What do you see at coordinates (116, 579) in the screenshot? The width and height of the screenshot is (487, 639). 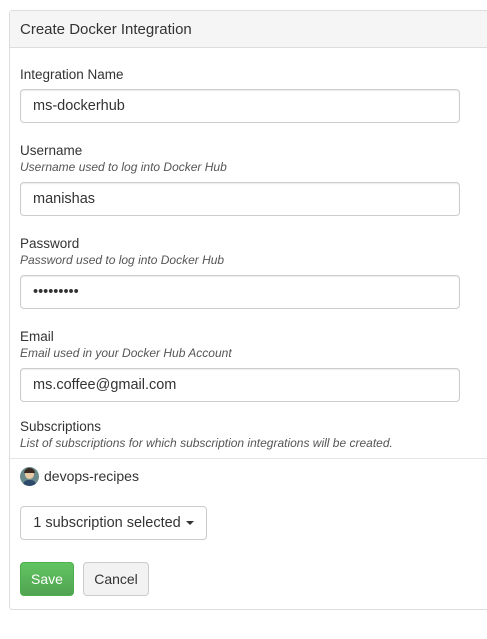 I see `cancel-button: Cancel` at bounding box center [116, 579].